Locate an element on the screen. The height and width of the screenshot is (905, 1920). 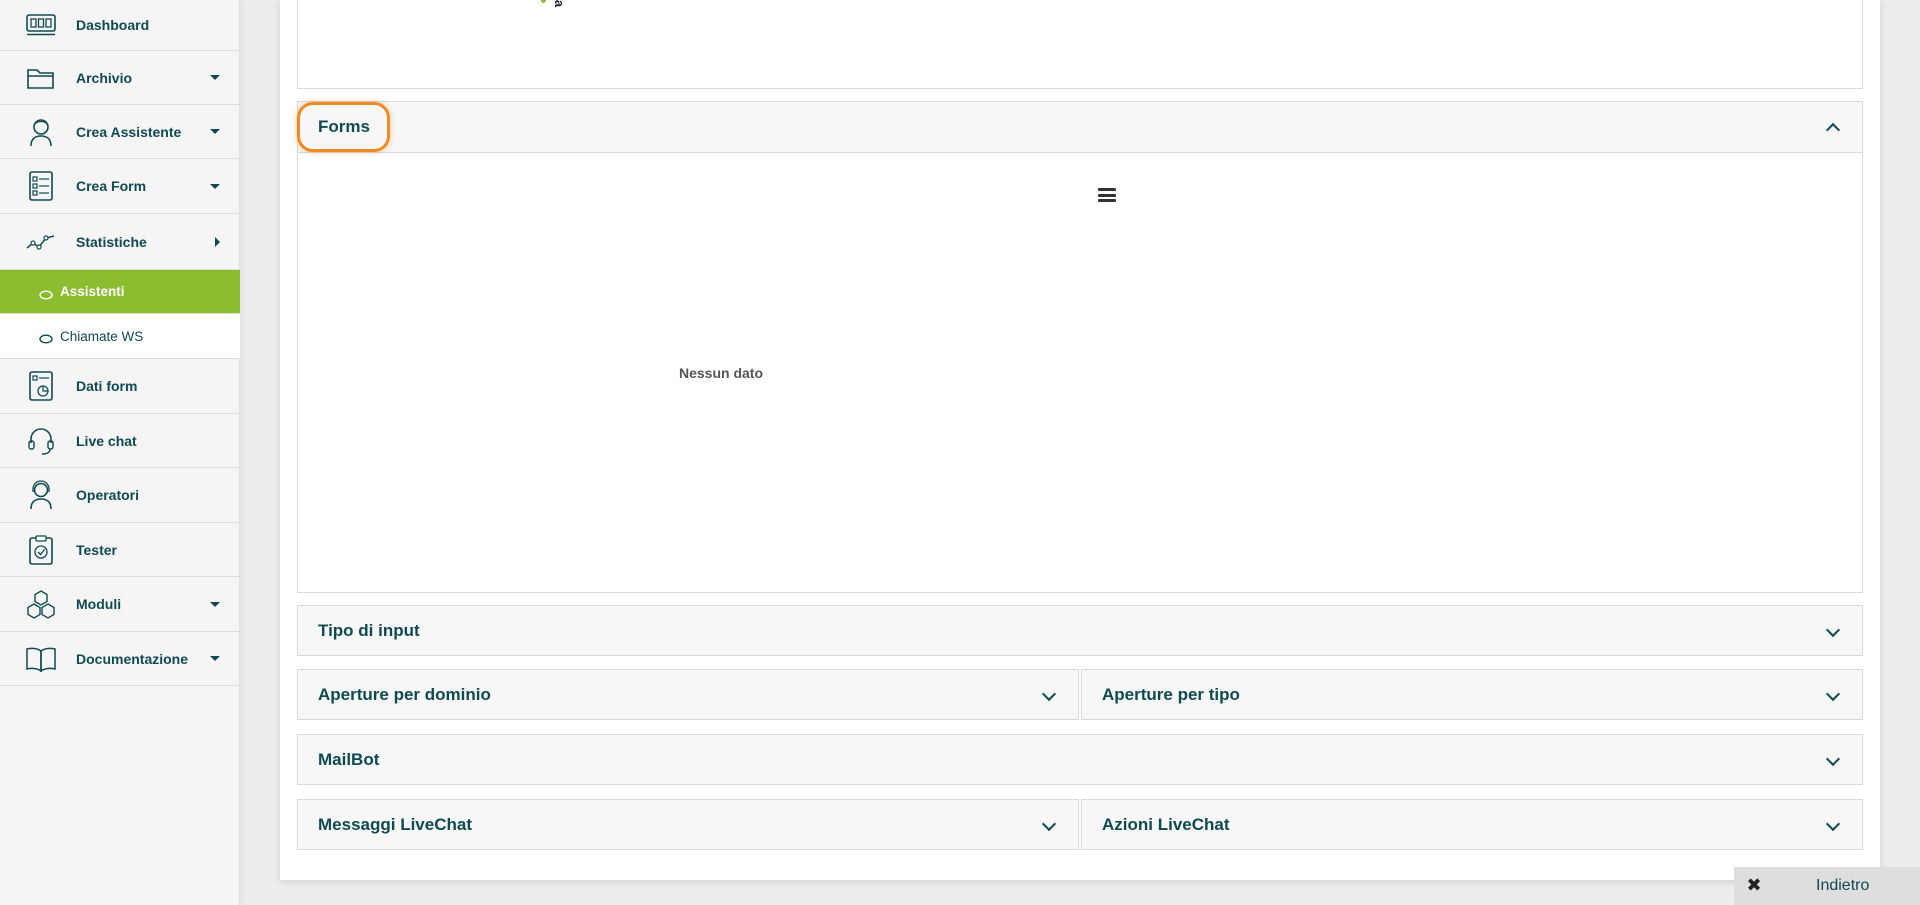
chart-label-fragment: a is located at coordinates (560, 4).